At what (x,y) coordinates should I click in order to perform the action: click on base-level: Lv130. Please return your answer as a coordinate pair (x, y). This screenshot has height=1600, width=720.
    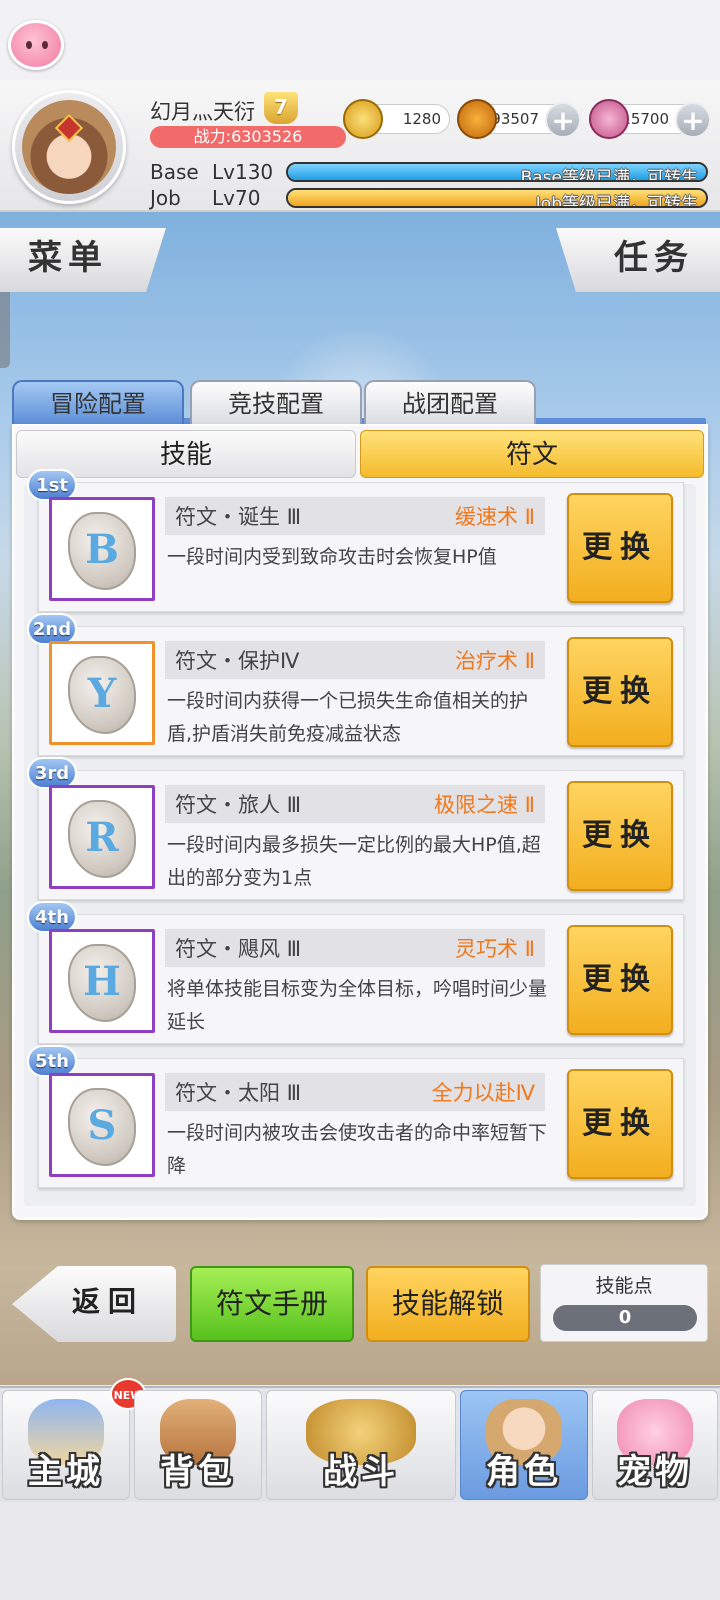
    Looking at the image, I should click on (243, 172).